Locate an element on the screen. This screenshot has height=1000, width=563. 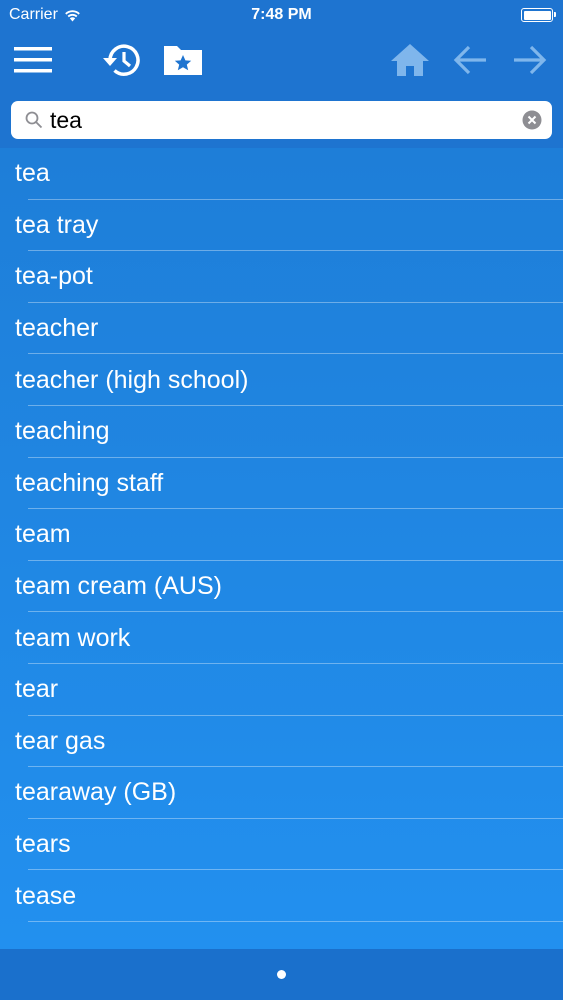
search-bar is located at coordinates (281, 120).